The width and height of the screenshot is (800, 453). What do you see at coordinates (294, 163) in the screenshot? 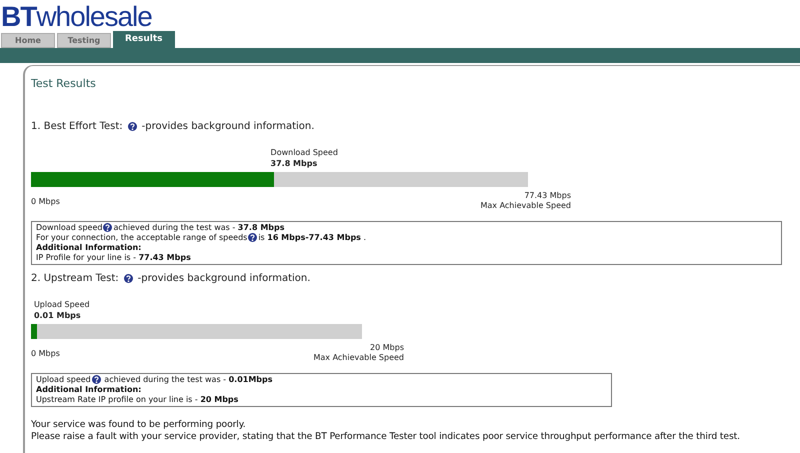
I see `speed-value: 37.8 Mbps` at bounding box center [294, 163].